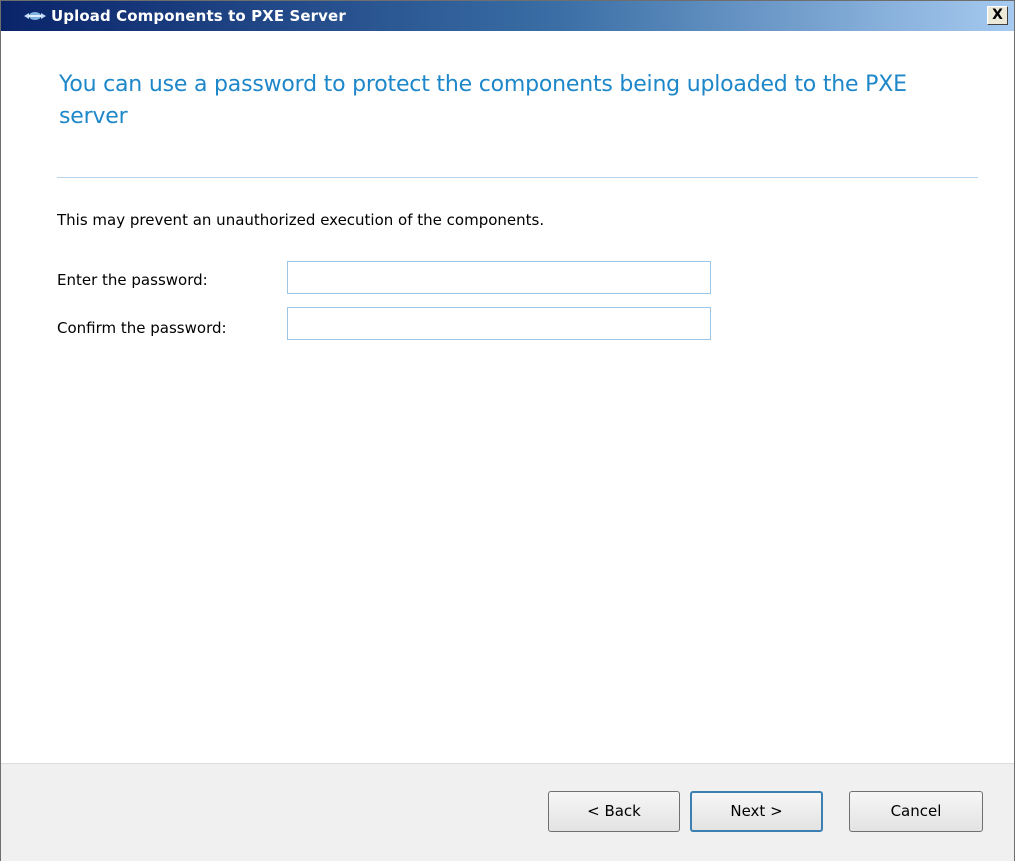  What do you see at coordinates (614, 811) in the screenshot?
I see `back-button: < Back` at bounding box center [614, 811].